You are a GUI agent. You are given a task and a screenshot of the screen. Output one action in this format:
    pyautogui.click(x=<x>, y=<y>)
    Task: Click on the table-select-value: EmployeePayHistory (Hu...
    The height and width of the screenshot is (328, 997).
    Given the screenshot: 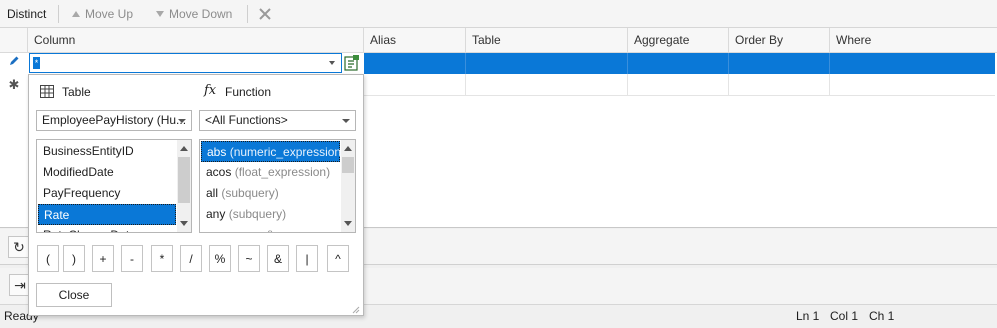 What is the action you would take?
    pyautogui.click(x=114, y=120)
    